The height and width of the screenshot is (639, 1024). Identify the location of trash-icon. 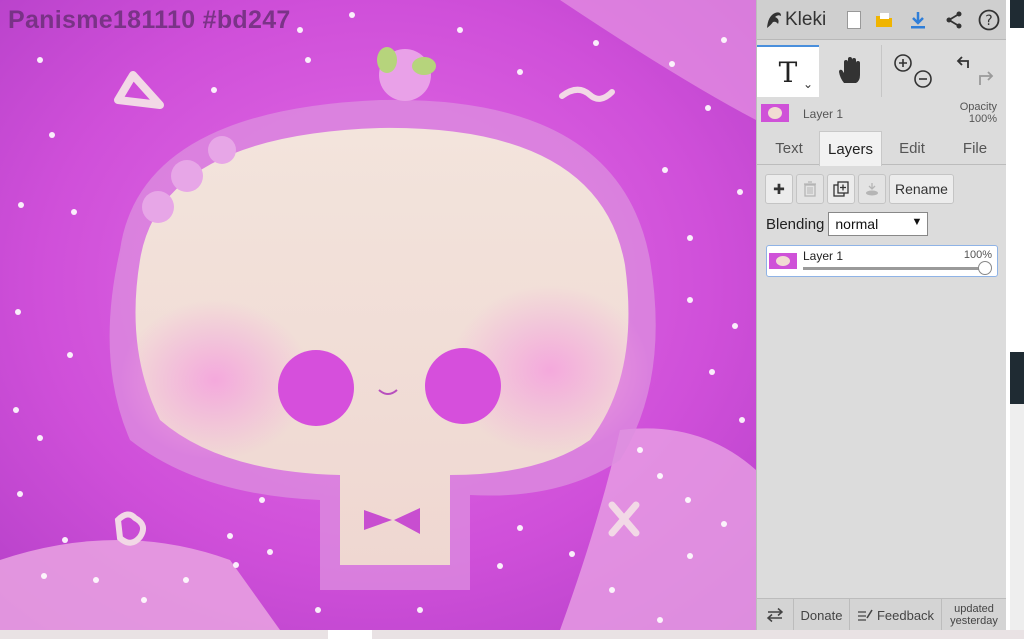
(810, 189).